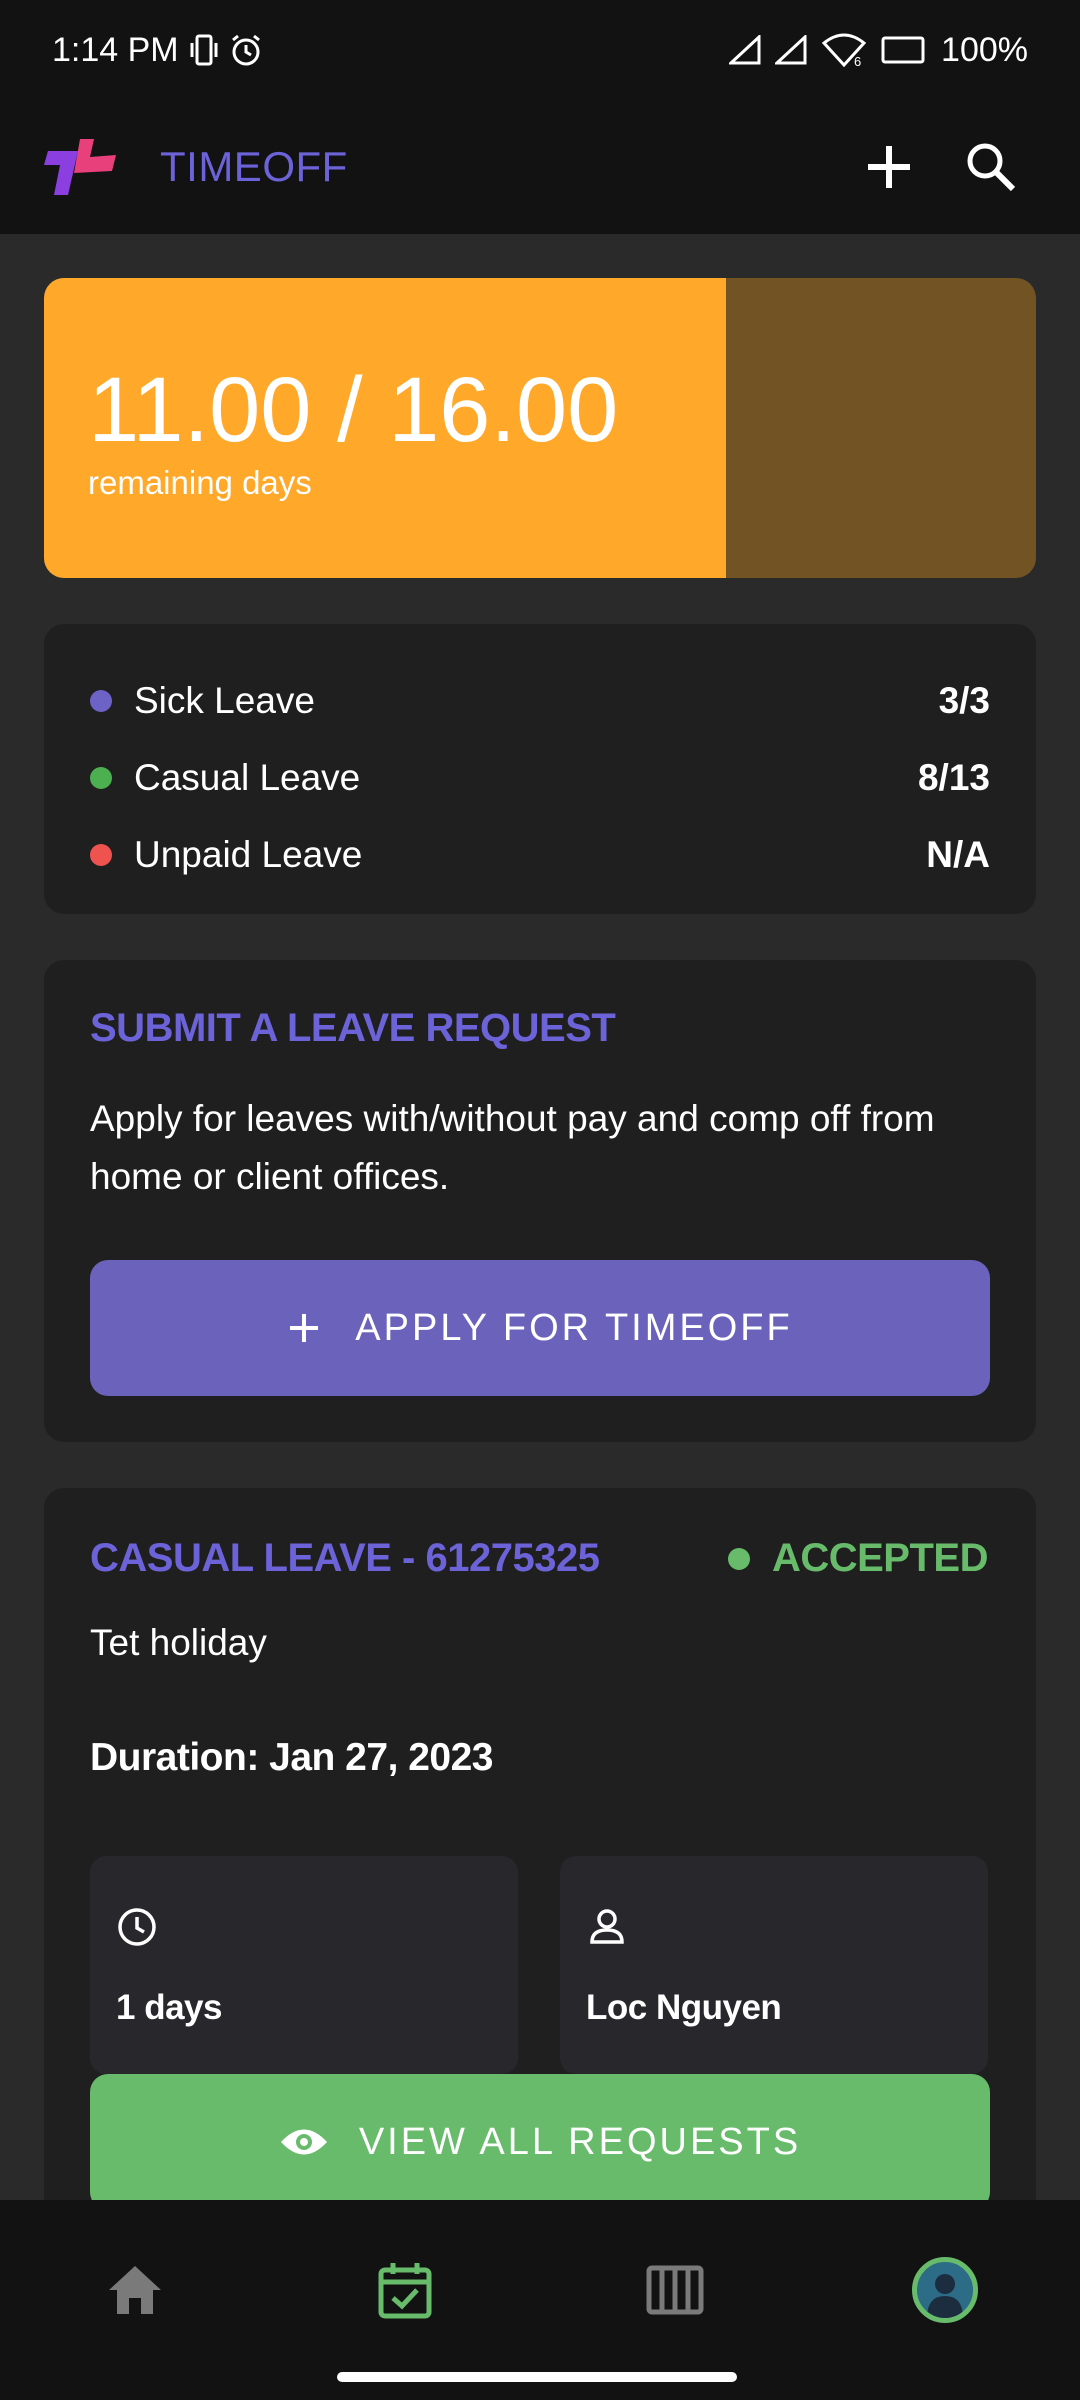 The height and width of the screenshot is (2400, 1080). What do you see at coordinates (878, 50) in the screenshot?
I see `status-right: 6 100%` at bounding box center [878, 50].